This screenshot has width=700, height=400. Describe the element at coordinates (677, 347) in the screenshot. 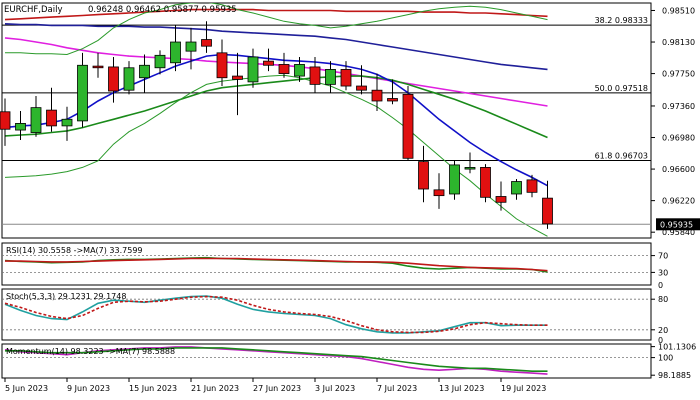

I see `subpanel-tick-label: 101.1306` at that location.